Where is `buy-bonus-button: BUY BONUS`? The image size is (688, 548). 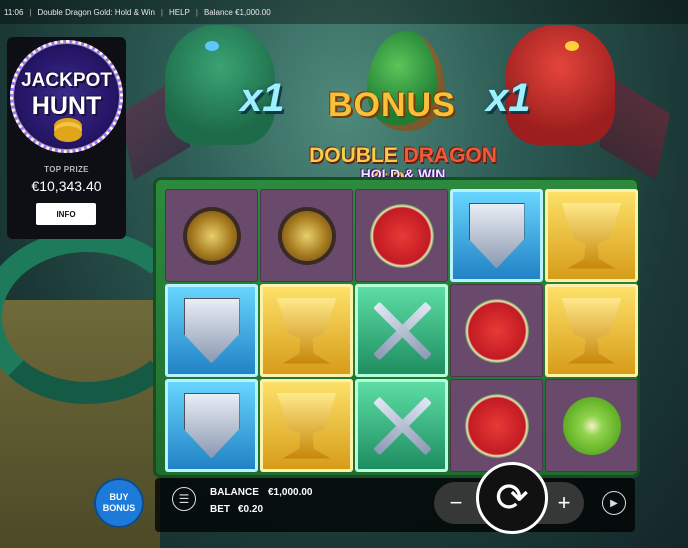 buy-bonus-button: BUY BONUS is located at coordinates (119, 503).